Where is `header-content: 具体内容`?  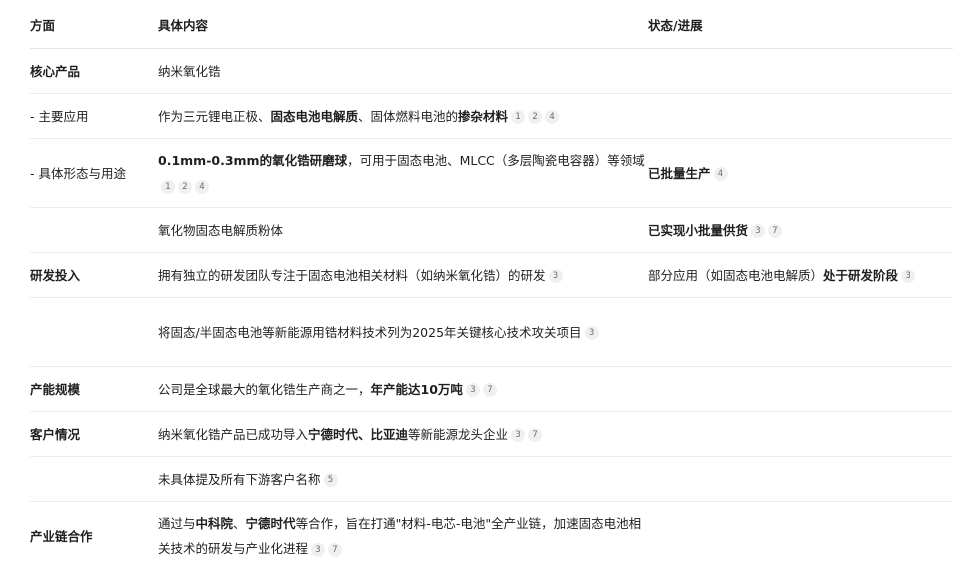
header-content: 具体内容 is located at coordinates (403, 24).